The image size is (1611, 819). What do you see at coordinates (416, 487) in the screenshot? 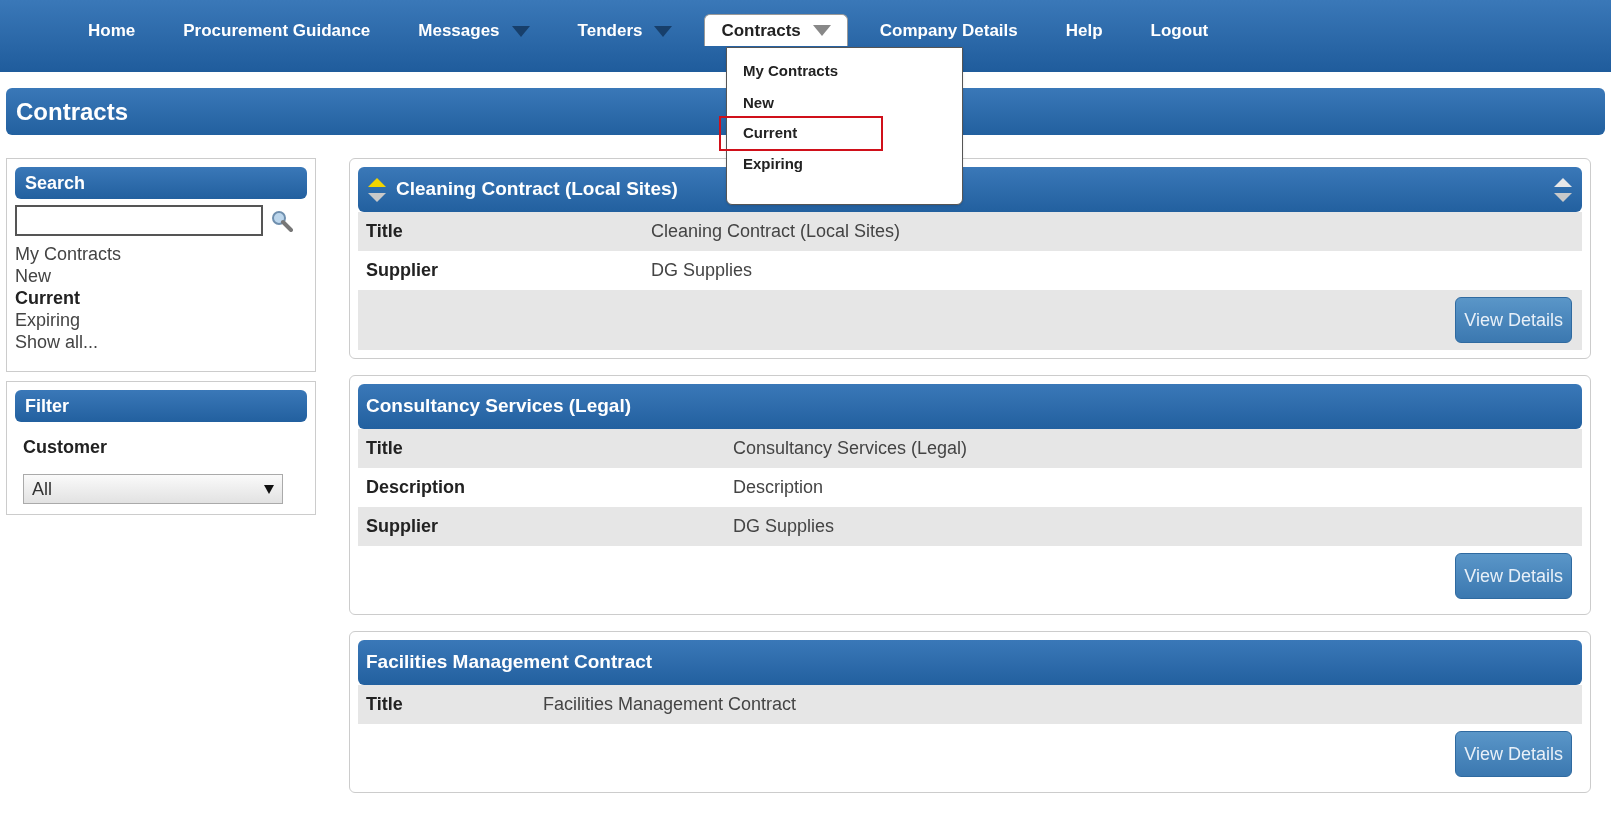
I see `field-label: Description` at bounding box center [416, 487].